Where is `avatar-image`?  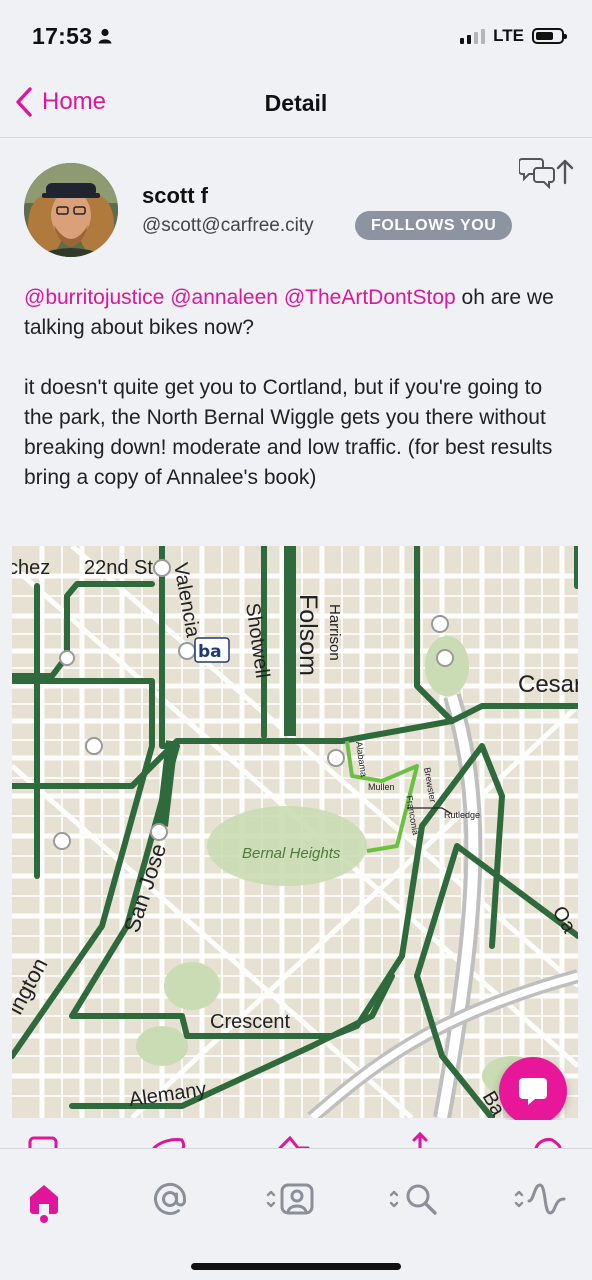 avatar-image is located at coordinates (71, 210).